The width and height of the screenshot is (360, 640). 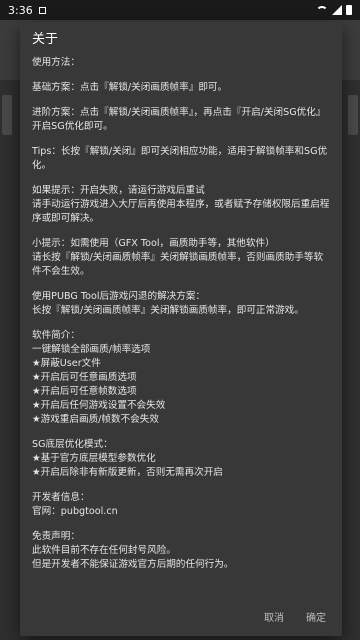 I want to click on dialog-text-line: 长按『解锁/关闭画质帧率』关闭解锁画质帧率，即可正常游戏。, so click(x=168, y=310).